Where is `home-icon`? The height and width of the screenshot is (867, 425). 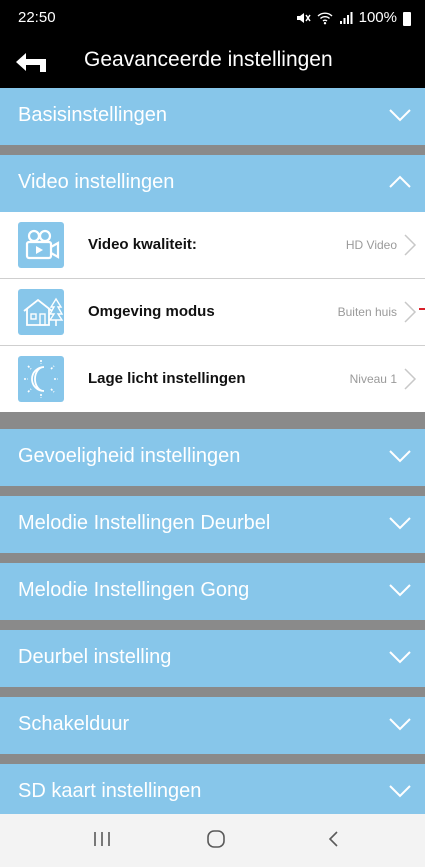 home-icon is located at coordinates (216, 839).